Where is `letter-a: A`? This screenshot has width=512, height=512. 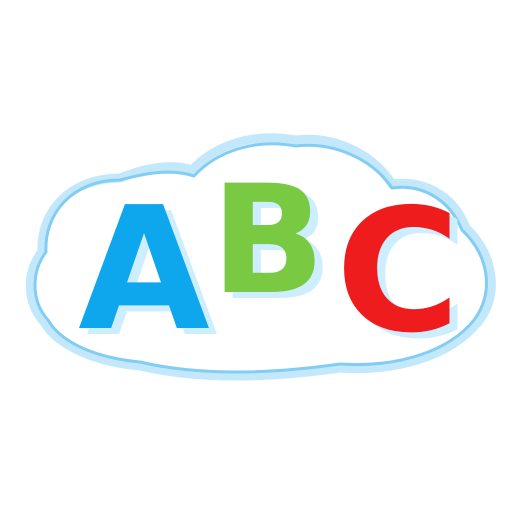
letter-a: A is located at coordinates (144, 270).